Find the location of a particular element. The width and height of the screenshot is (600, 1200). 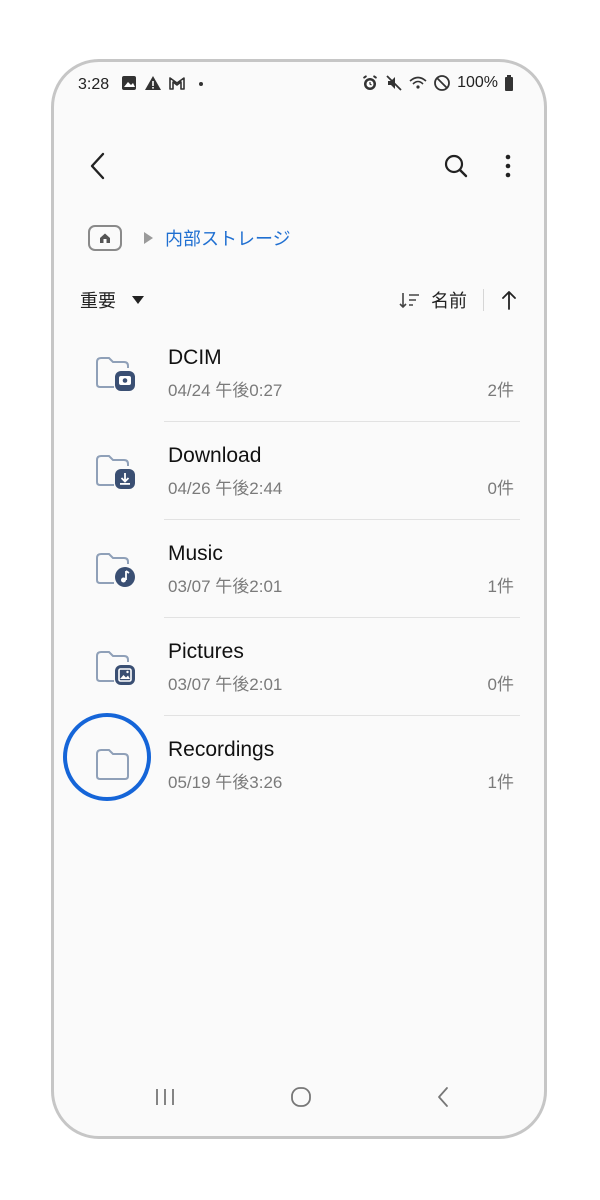

recent-apps-button is located at coordinates (165, 1097).